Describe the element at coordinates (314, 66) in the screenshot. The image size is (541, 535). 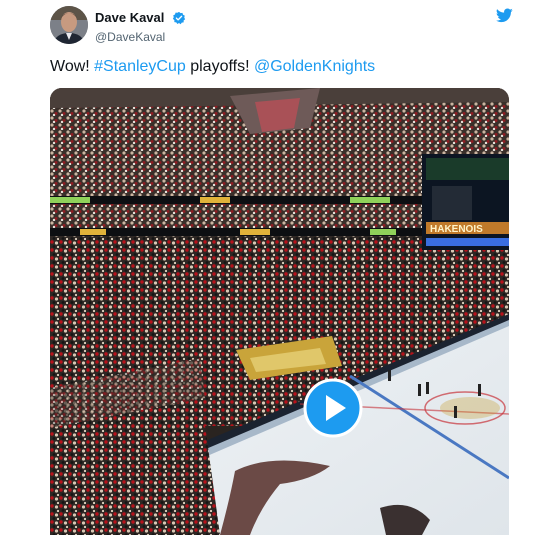
I see `mention-link: @GoldenKnights` at that location.